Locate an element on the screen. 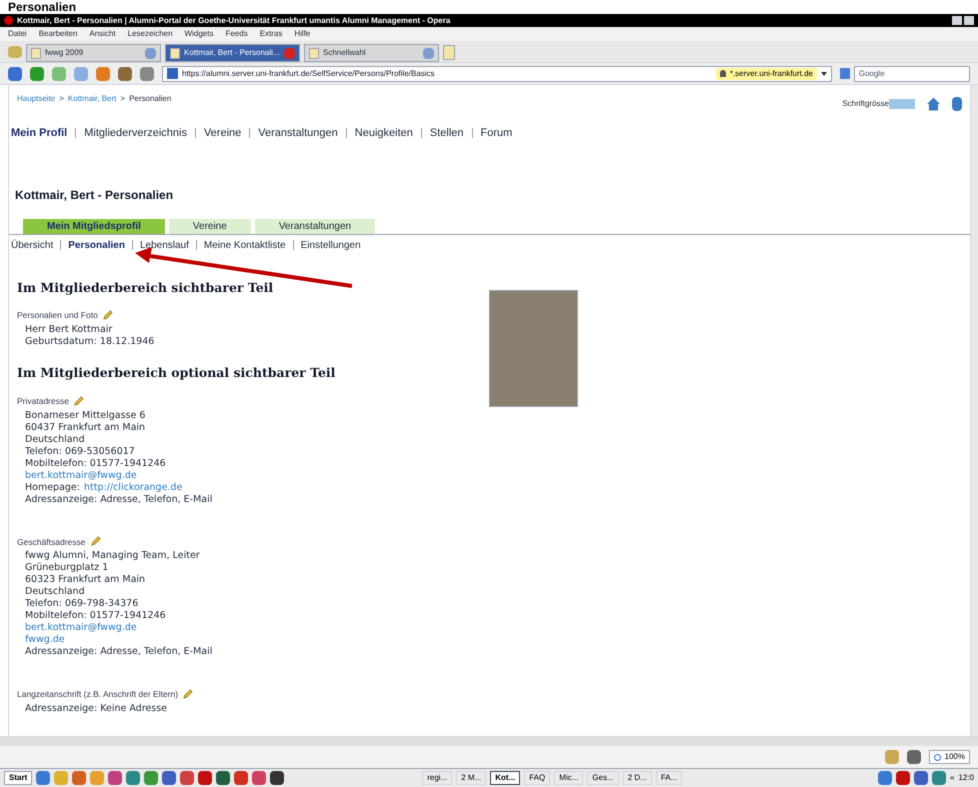 The image size is (978, 787). nav-link: Forum is located at coordinates (496, 133).